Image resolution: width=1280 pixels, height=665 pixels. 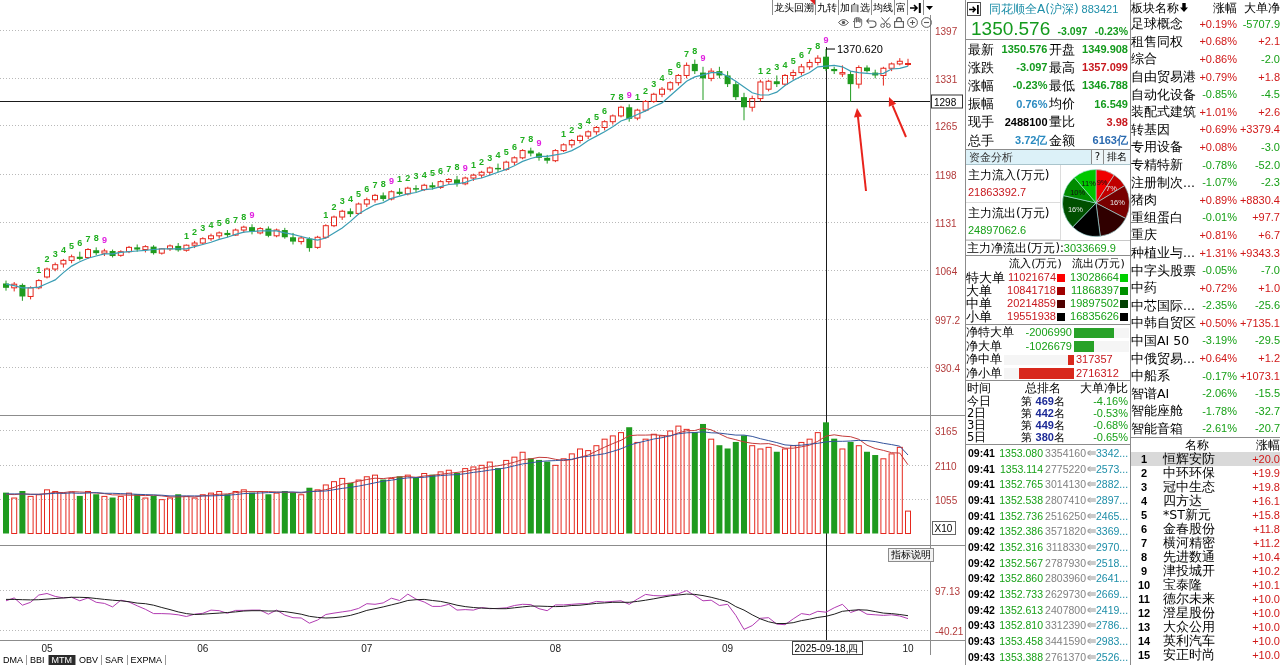 I want to click on row-label: 中单, so click(x=979, y=303).